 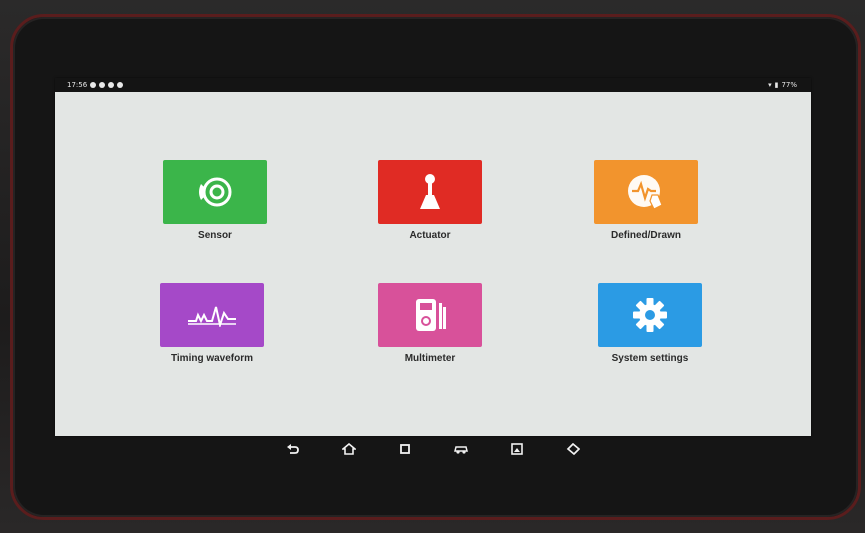 What do you see at coordinates (645, 235) in the screenshot?
I see `tile-label: Defined/Drawn` at bounding box center [645, 235].